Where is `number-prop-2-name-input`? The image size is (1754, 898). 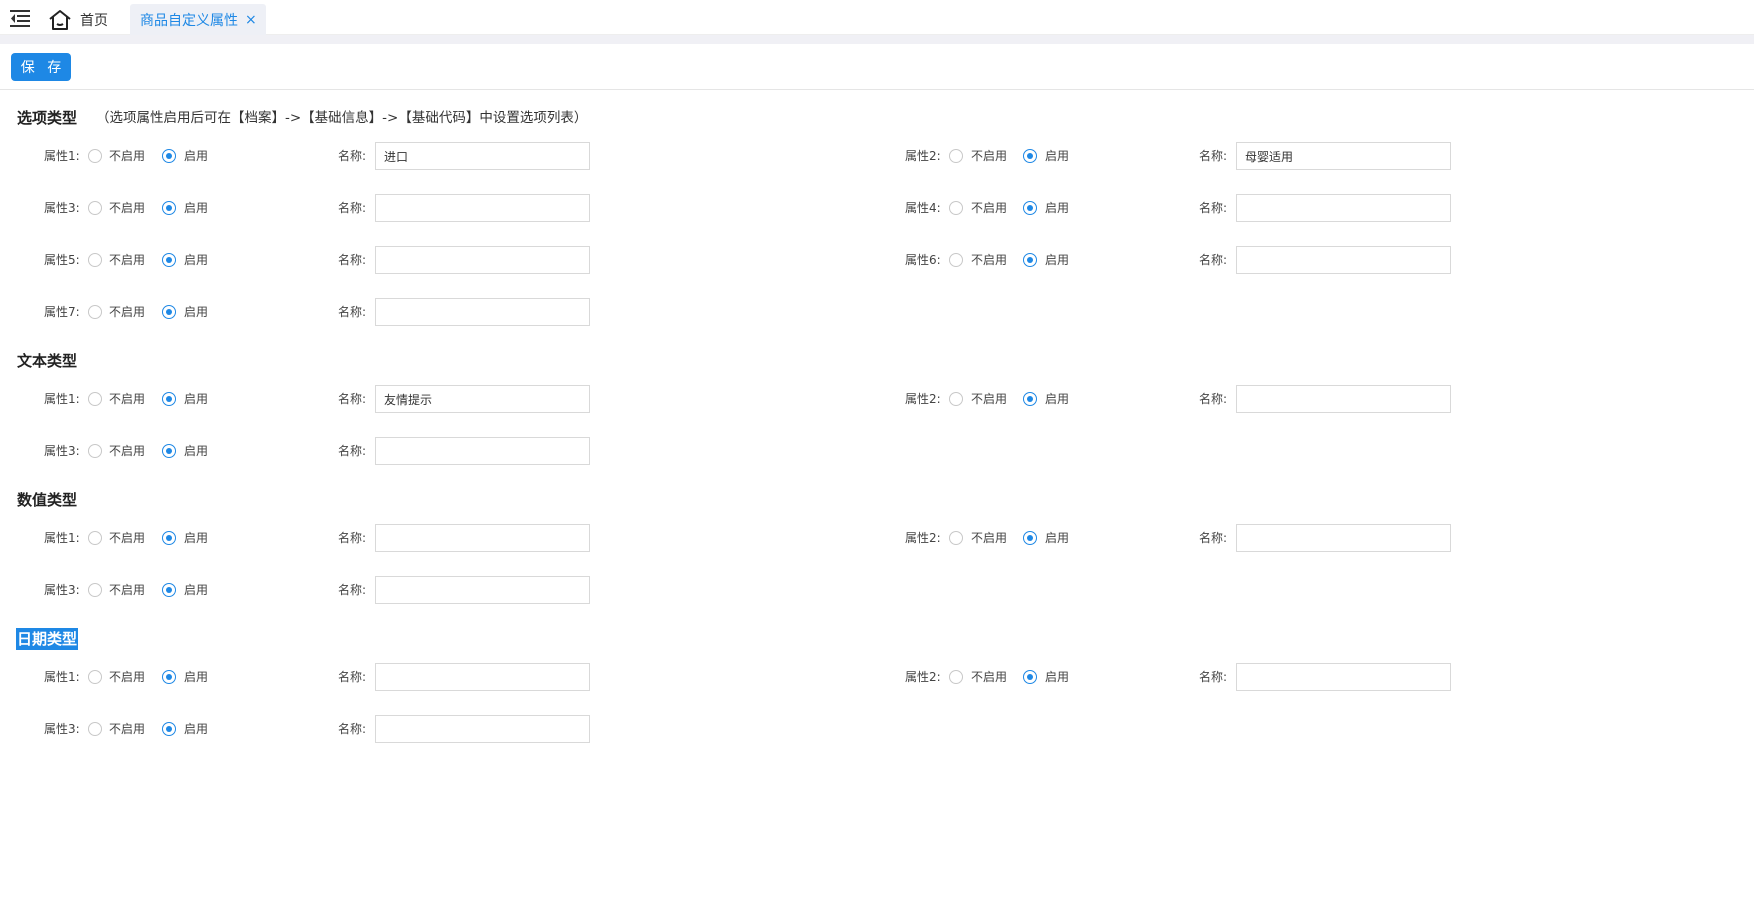
number-prop-2-name-input is located at coordinates (1343, 538).